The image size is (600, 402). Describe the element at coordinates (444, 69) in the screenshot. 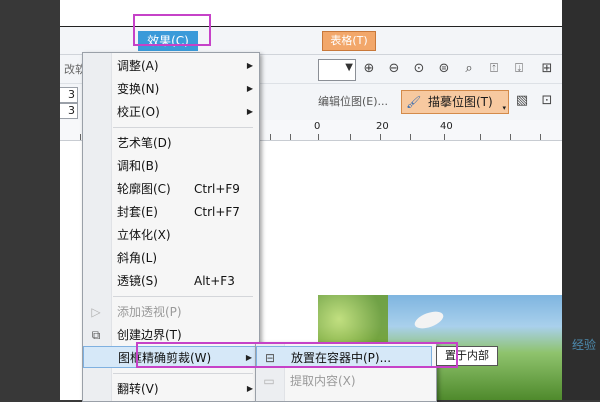

I see `zoom-all-icon: ⊜` at that location.